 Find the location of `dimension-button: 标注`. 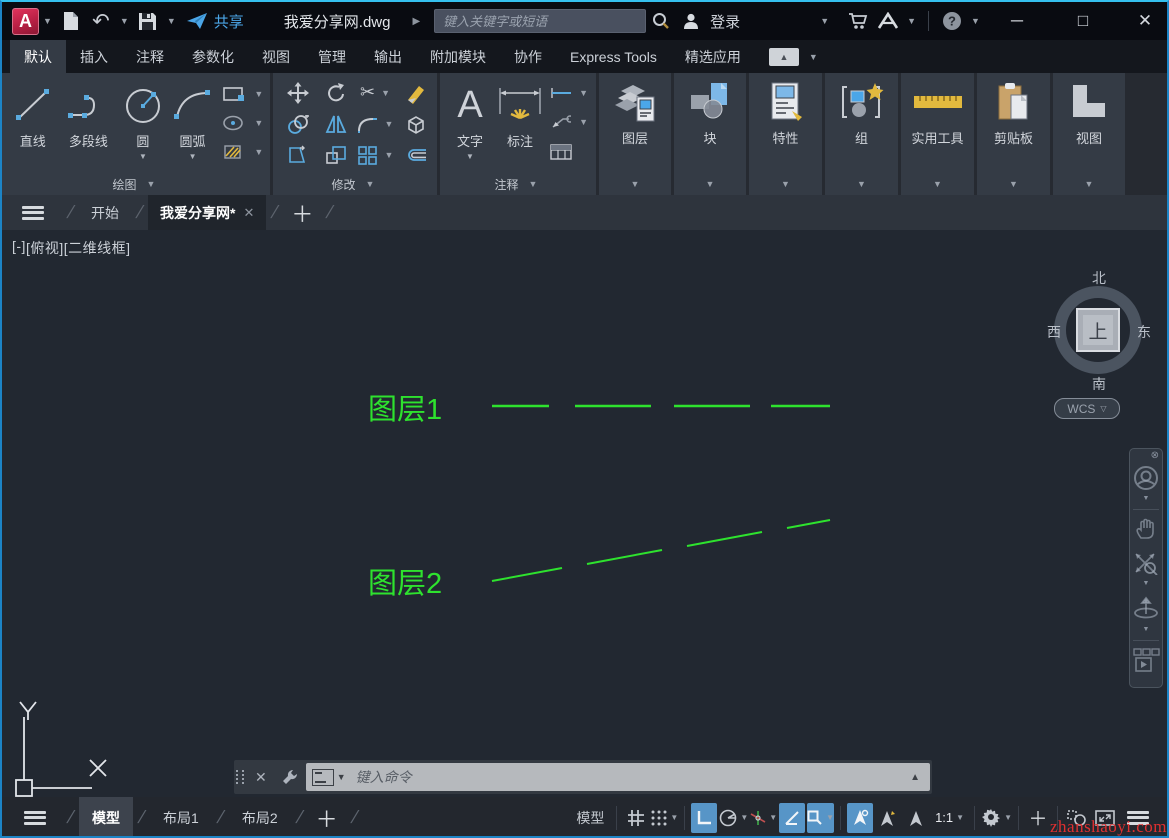

dimension-button: 标注 is located at coordinates (520, 123).